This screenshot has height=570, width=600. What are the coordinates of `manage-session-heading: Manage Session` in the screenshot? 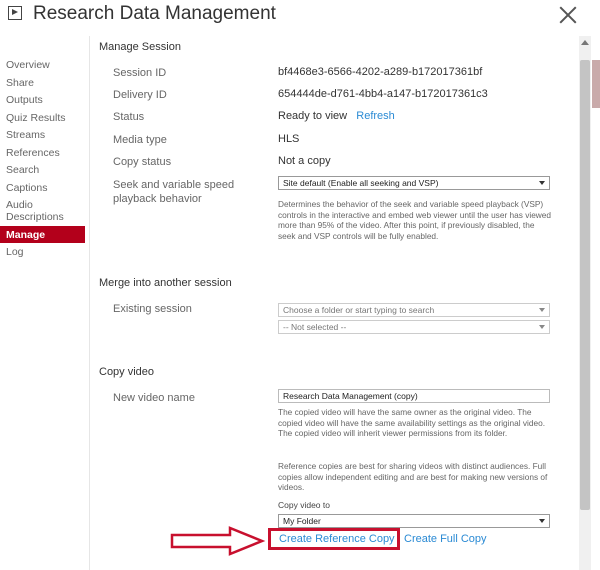 It's located at (140, 47).